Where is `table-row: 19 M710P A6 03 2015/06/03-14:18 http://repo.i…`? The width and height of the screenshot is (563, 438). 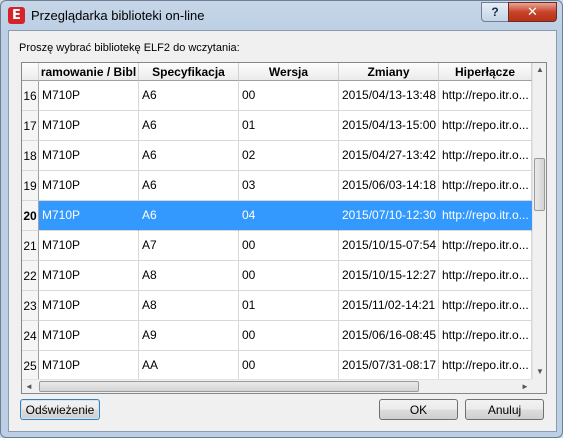 table-row: 19 M710P A6 03 2015/06/03-14:18 http://repo.i… is located at coordinates (277, 186).